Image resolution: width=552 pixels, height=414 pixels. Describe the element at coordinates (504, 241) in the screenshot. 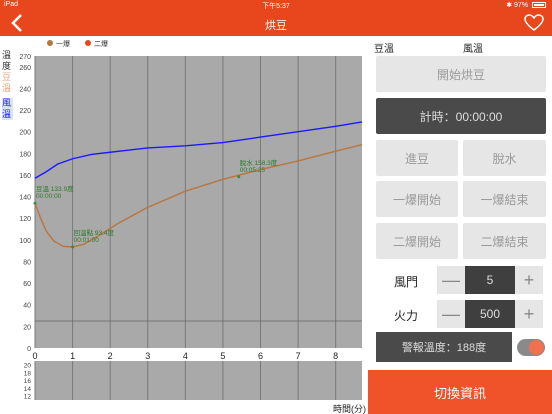

I see `second-crack-end-button: 二爆結束` at that location.